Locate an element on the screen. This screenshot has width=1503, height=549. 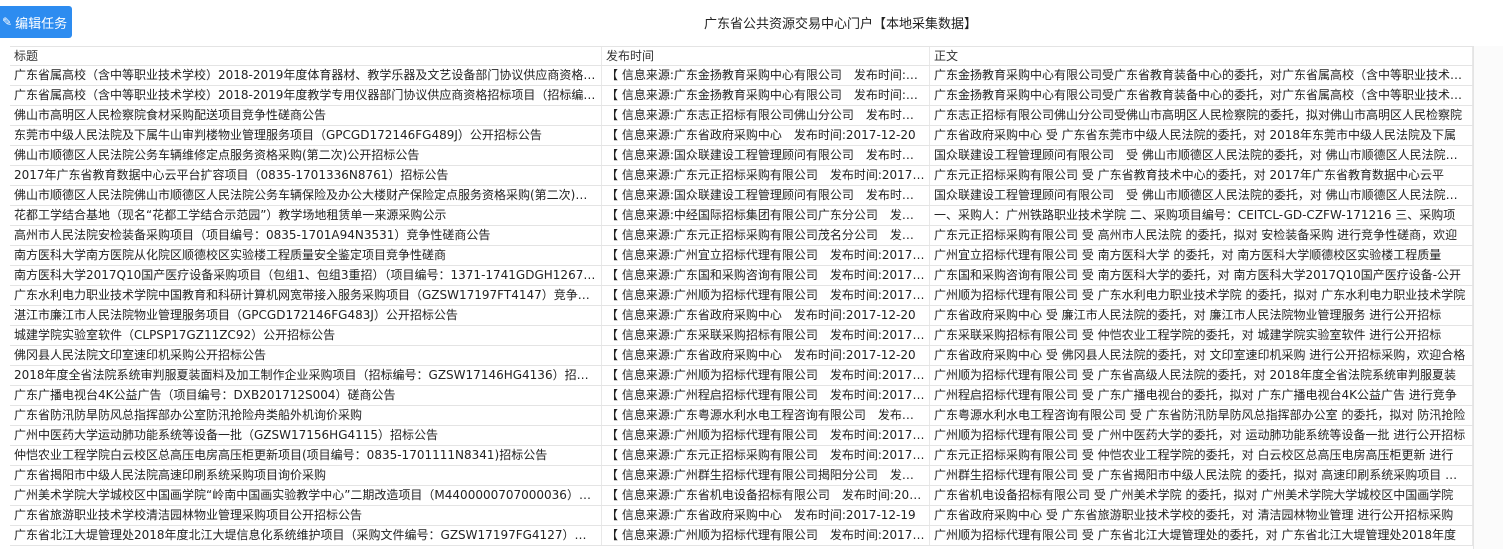
cell-title: 广州中医药大学运动肺功能系统等设备一批（GZSW17156HG4115）招标公告 is located at coordinates (306, 435).